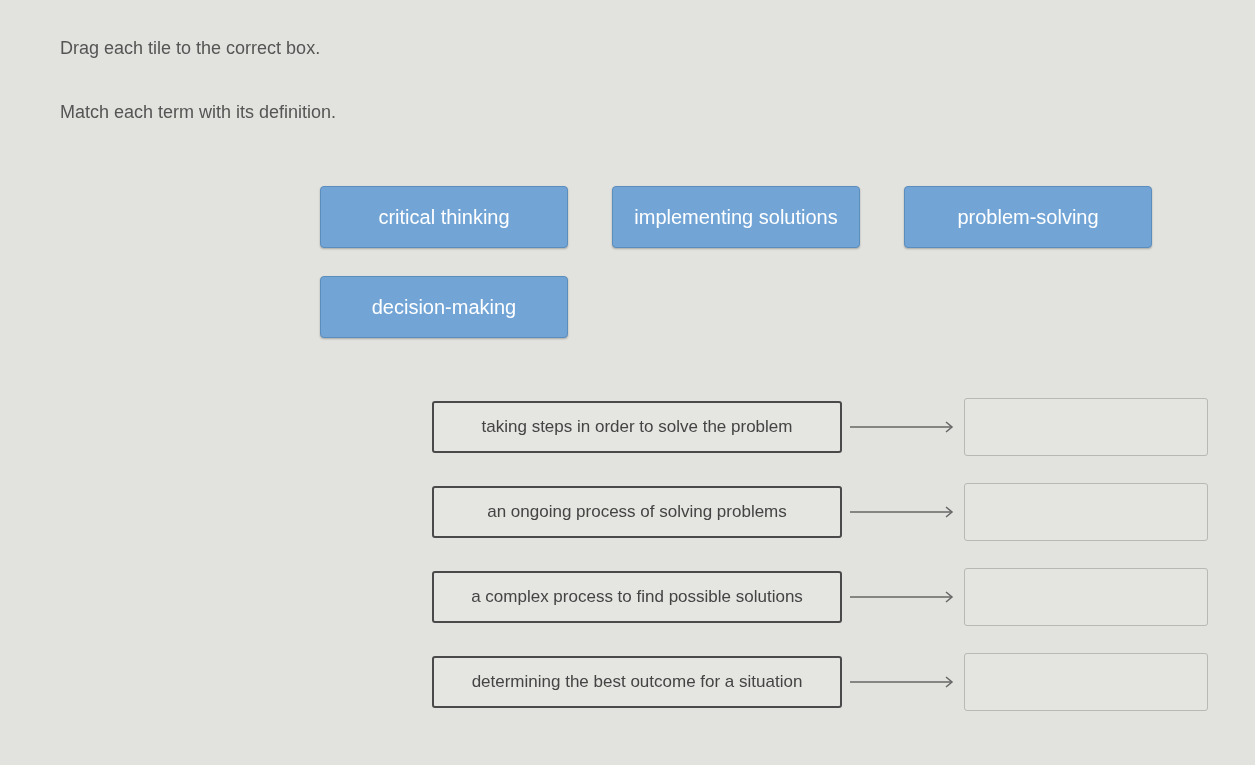  What do you see at coordinates (637, 427) in the screenshot?
I see `definition-text: taking steps in order to solve the problem` at bounding box center [637, 427].